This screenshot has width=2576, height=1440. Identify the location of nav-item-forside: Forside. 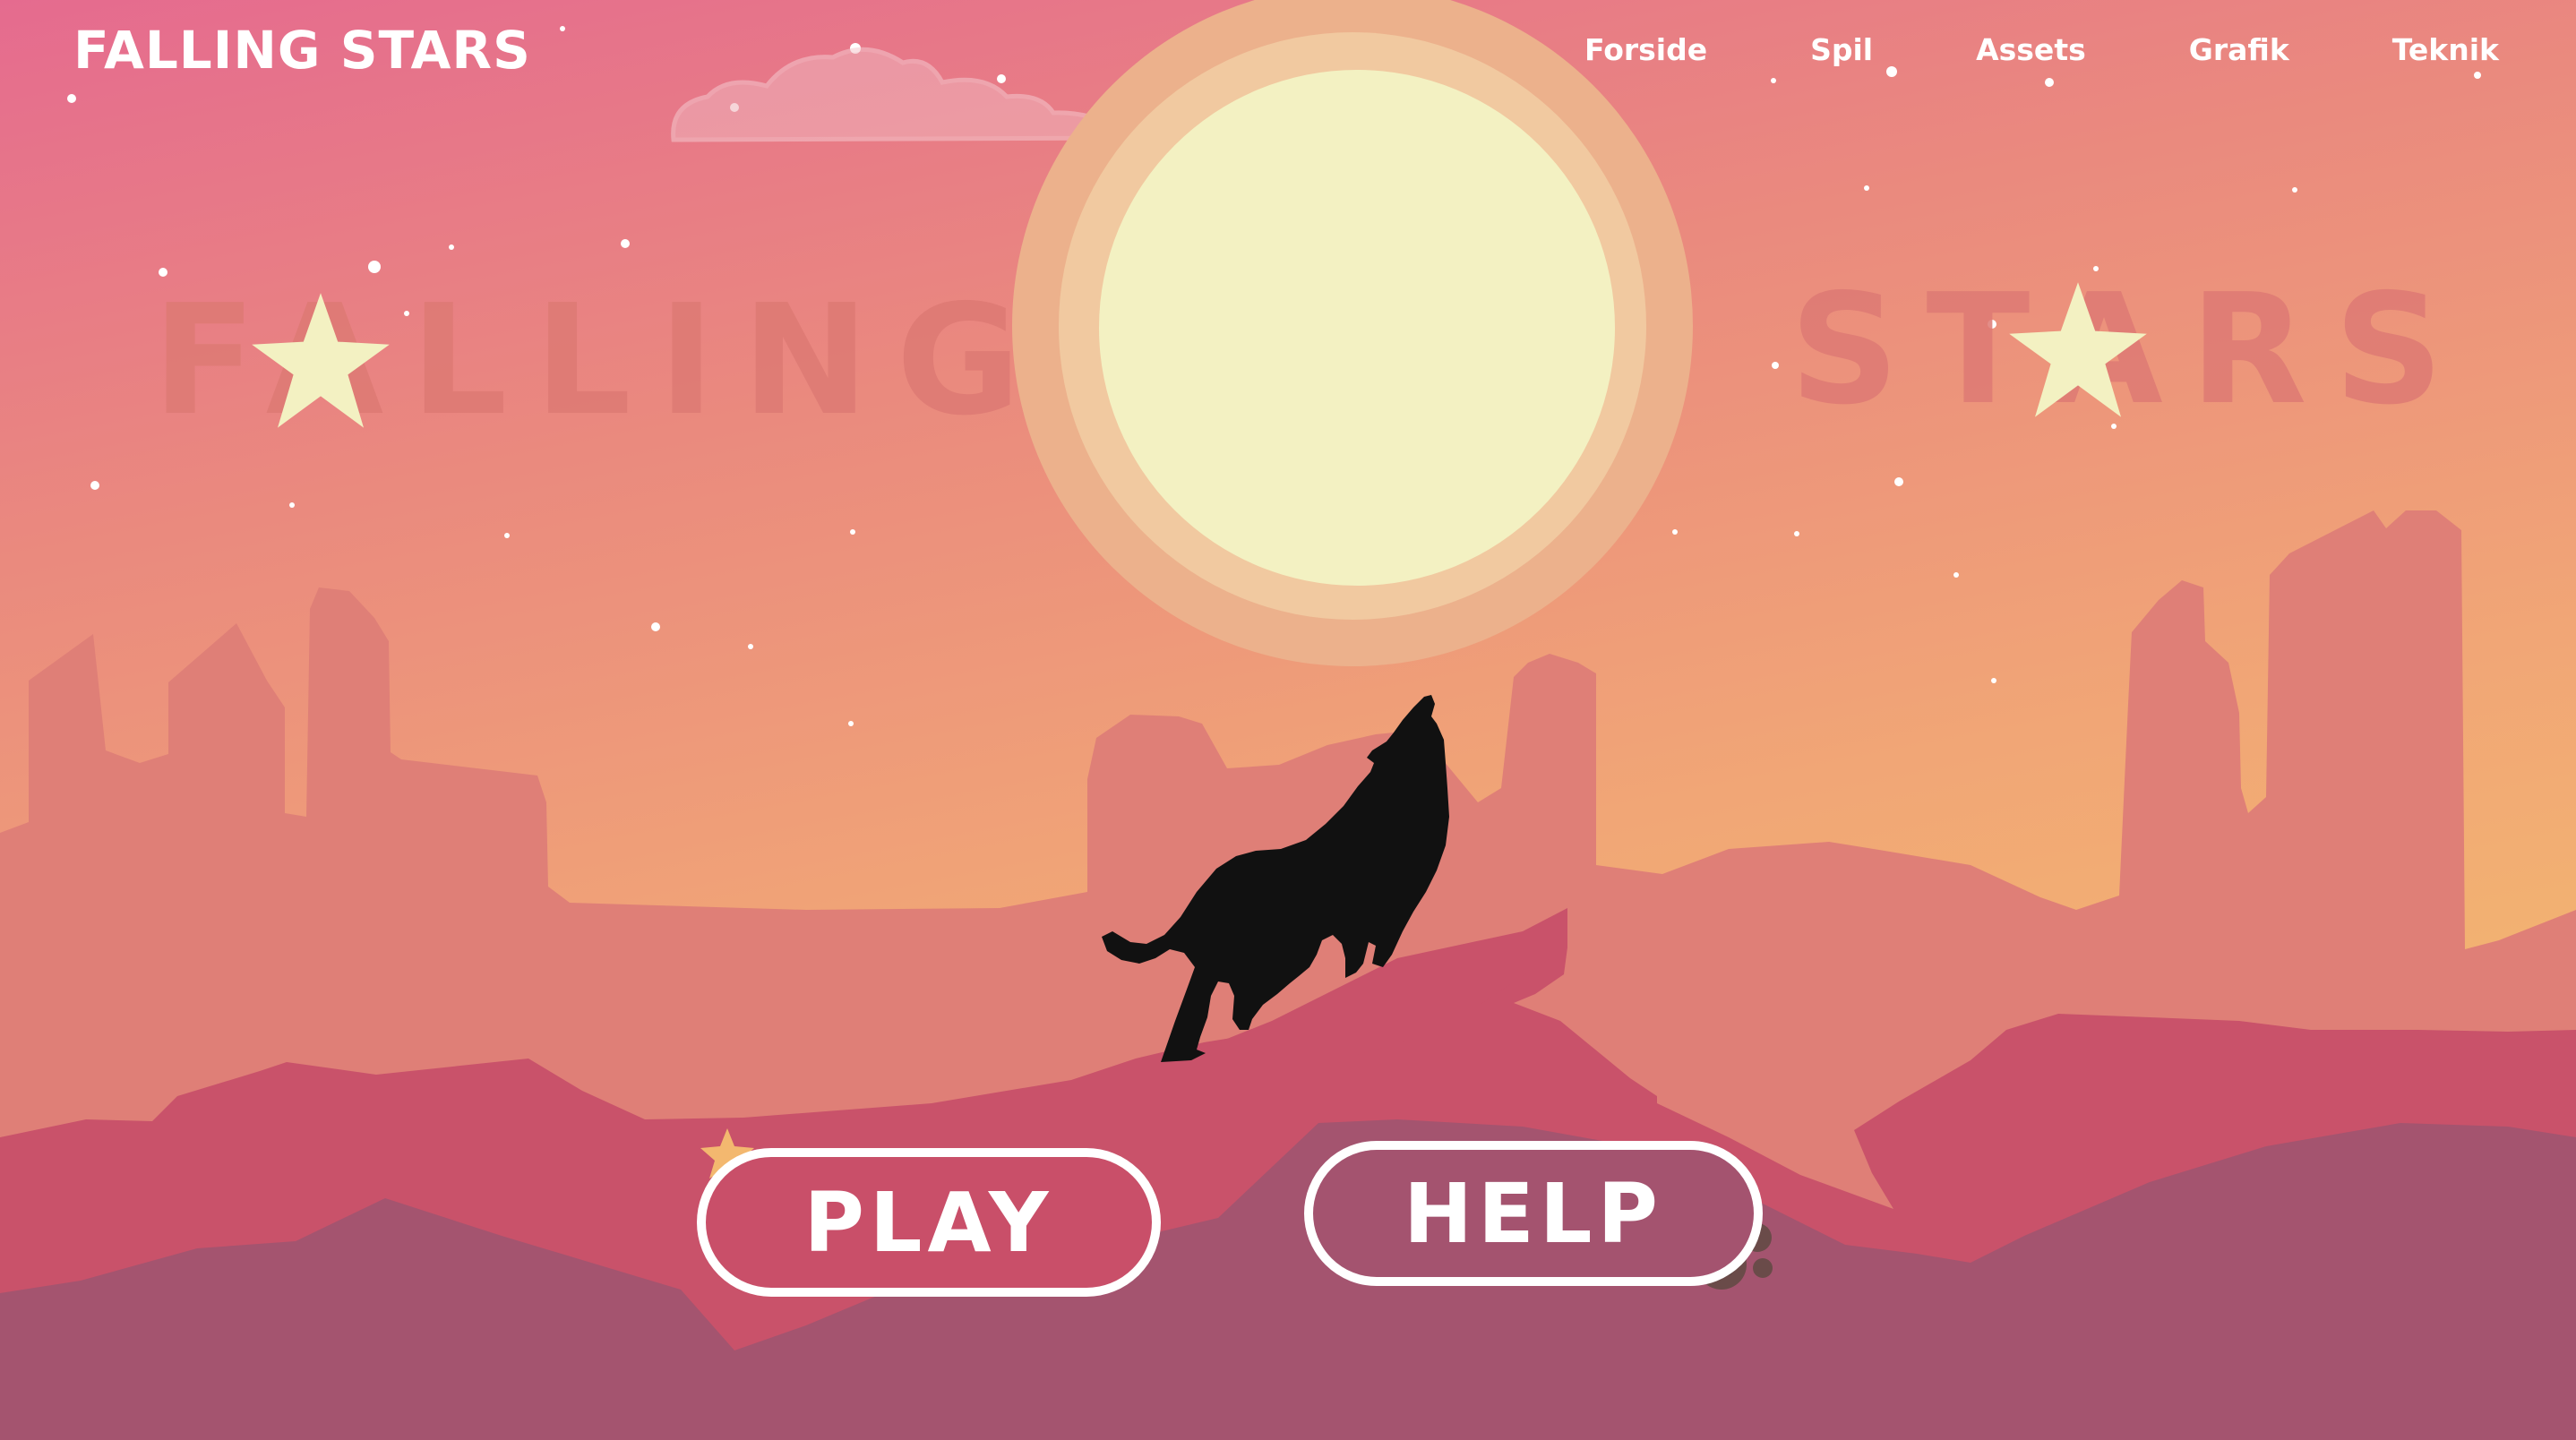
(1645, 49).